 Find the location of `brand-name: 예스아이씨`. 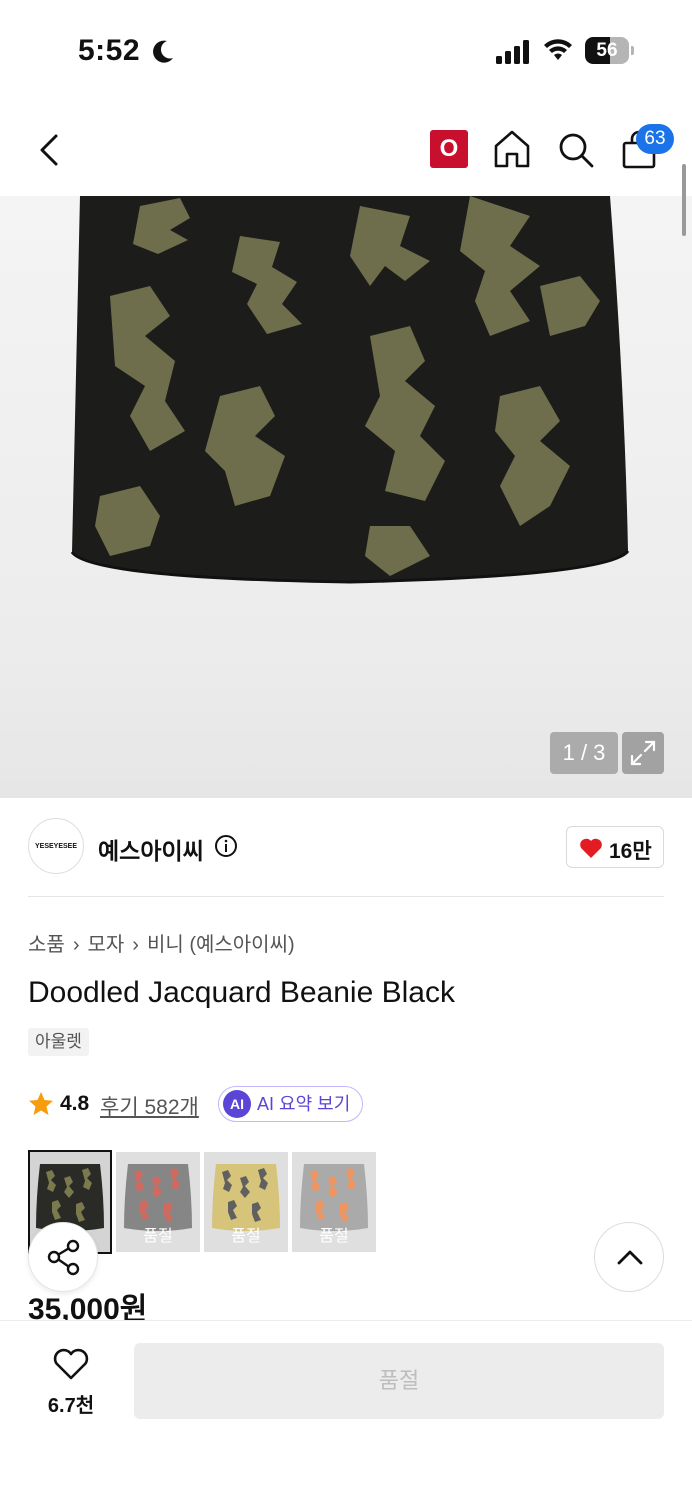

brand-name: 예스아이씨 is located at coordinates (151, 849).